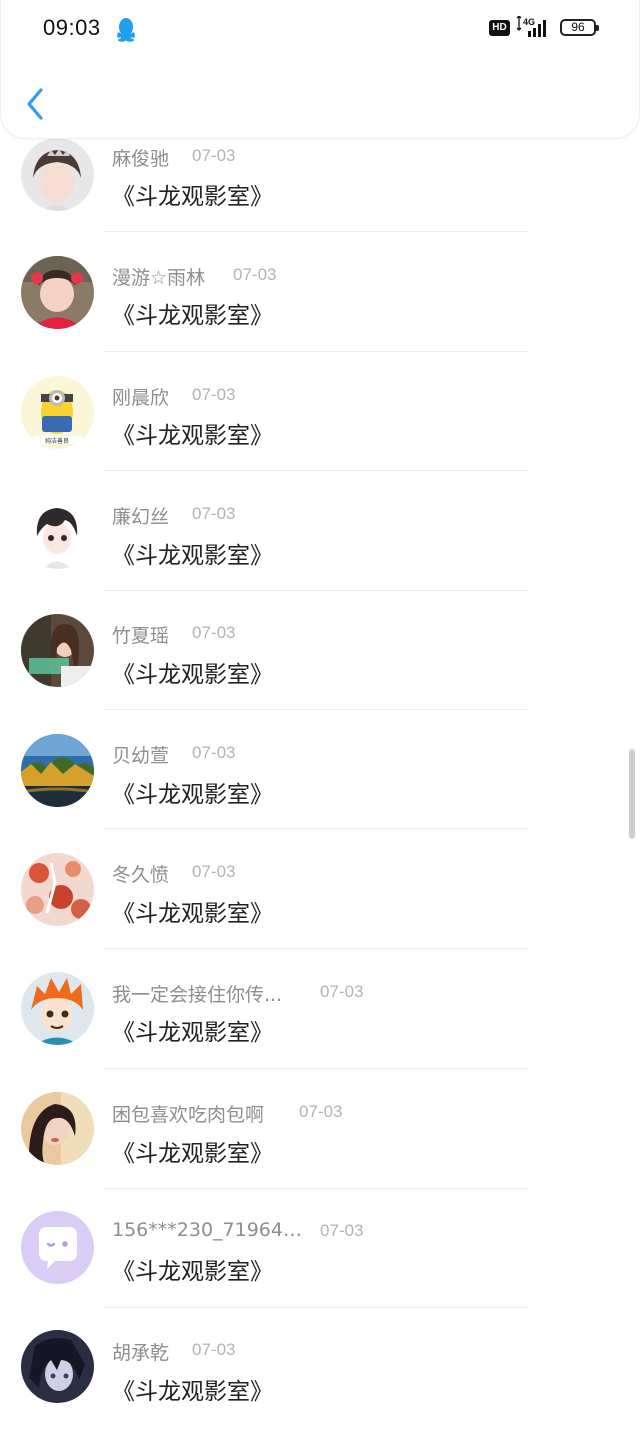 This screenshot has height=1447, width=640. What do you see at coordinates (320, 550) in the screenshot?
I see `list-item: 廉幻丝 07-03 《斗龙观影室》` at bounding box center [320, 550].